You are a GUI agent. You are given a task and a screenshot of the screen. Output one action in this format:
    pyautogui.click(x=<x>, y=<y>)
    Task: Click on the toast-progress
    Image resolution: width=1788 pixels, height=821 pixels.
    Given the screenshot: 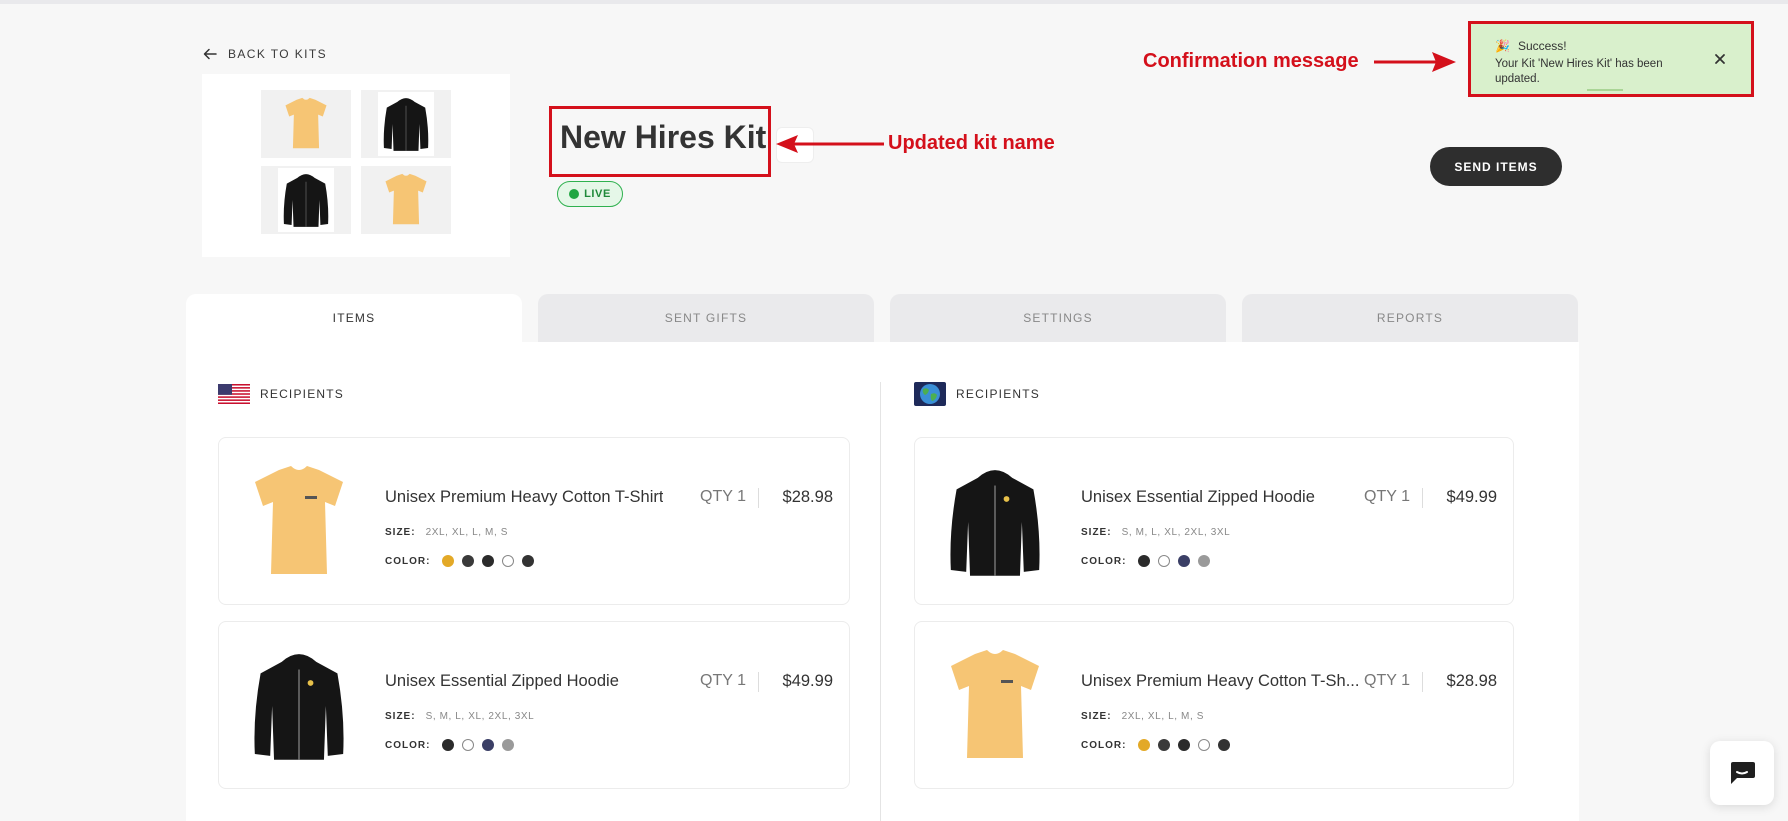 What is the action you would take?
    pyautogui.click(x=1605, y=90)
    